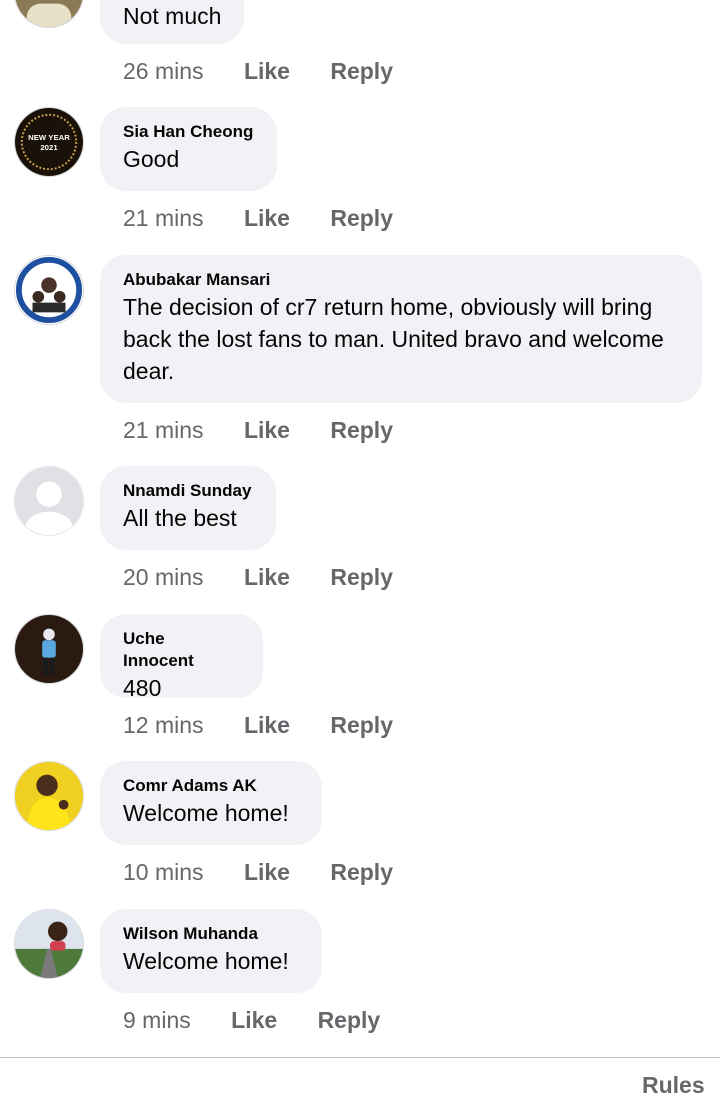  What do you see at coordinates (49, 137) in the screenshot?
I see `svg-text: NEW YEAR` at bounding box center [49, 137].